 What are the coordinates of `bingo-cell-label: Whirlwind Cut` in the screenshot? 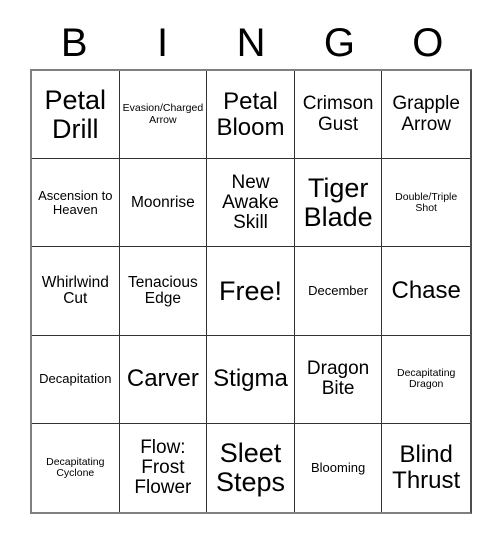 It's located at (75, 290).